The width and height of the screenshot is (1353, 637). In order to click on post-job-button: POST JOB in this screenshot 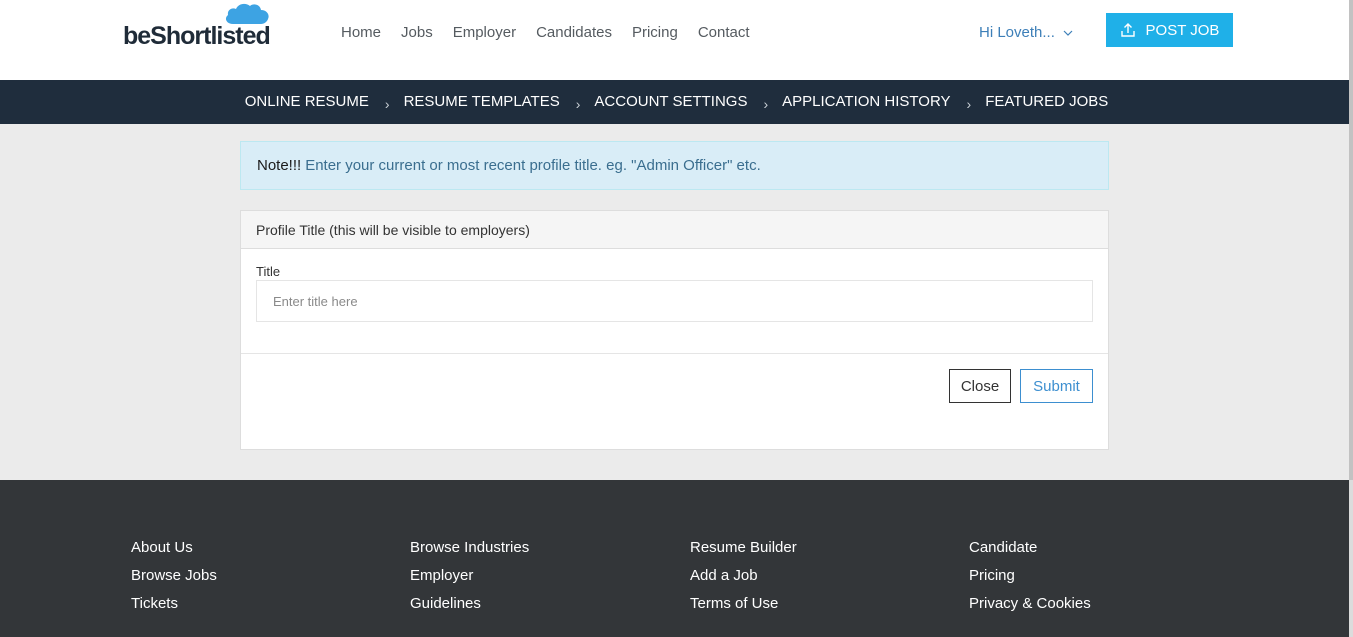, I will do `click(1169, 30)`.